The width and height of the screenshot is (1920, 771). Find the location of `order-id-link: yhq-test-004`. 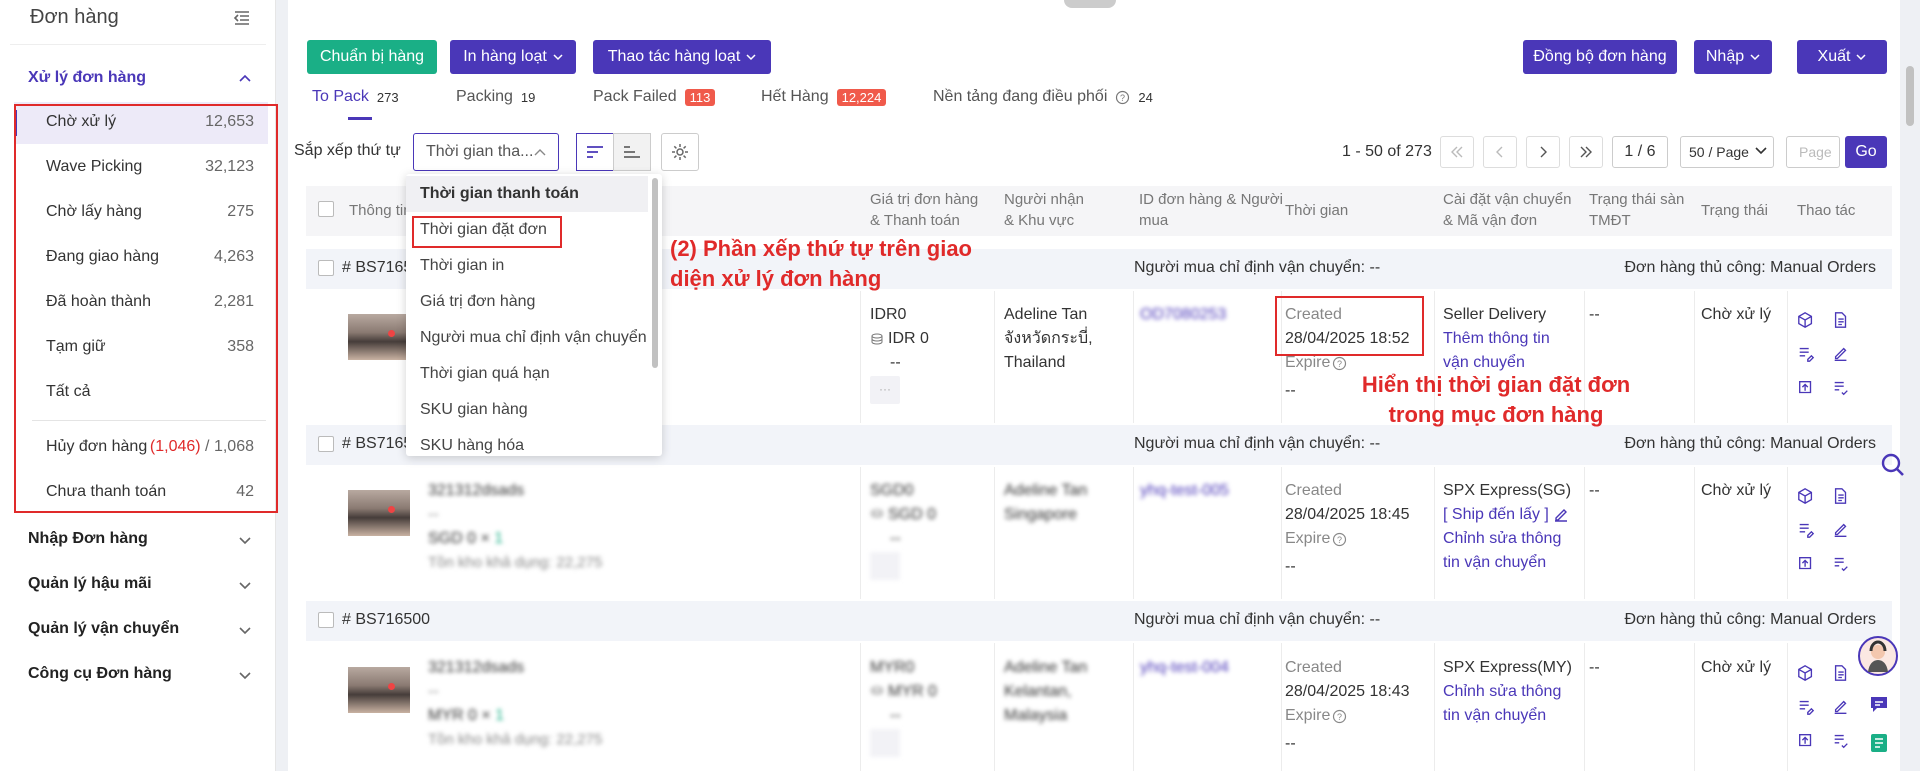

order-id-link: yhq-test-004 is located at coordinates (1184, 668).